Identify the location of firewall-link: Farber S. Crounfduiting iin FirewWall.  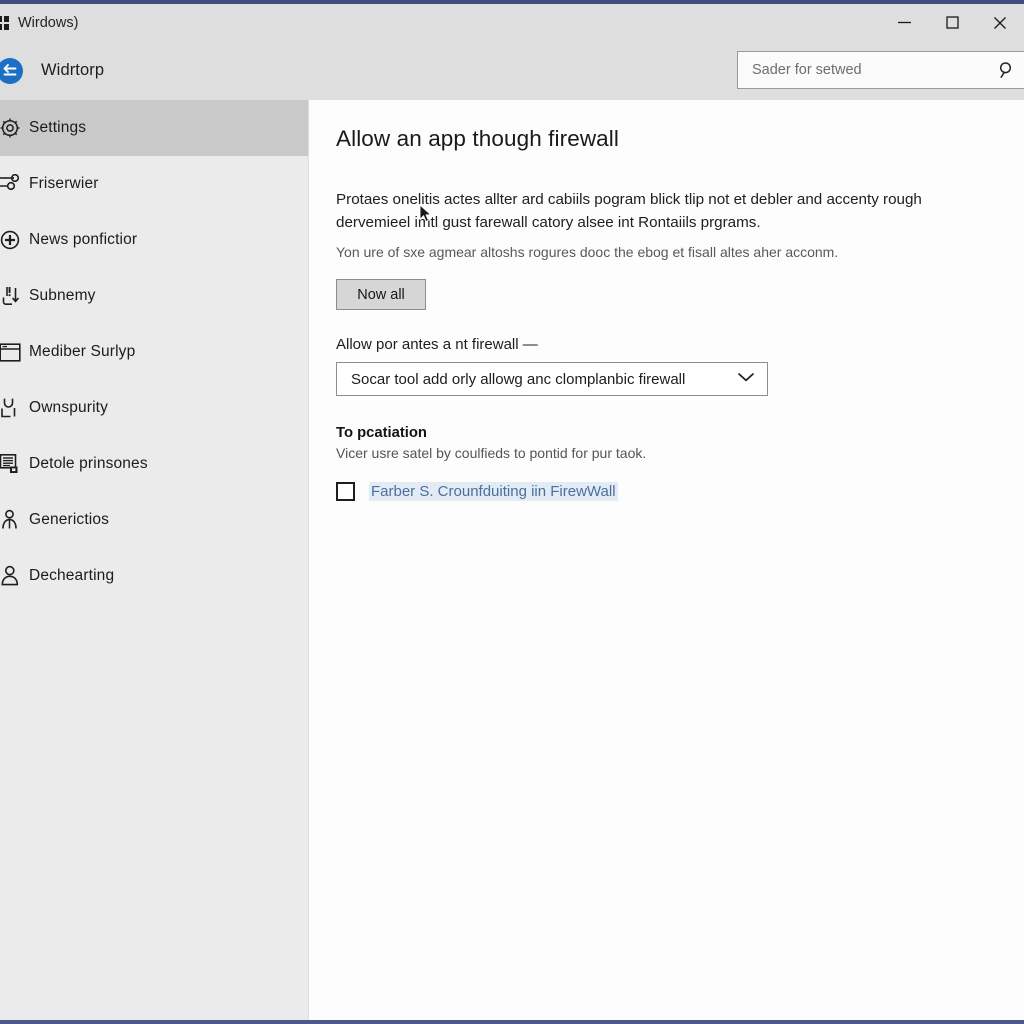
(493, 492).